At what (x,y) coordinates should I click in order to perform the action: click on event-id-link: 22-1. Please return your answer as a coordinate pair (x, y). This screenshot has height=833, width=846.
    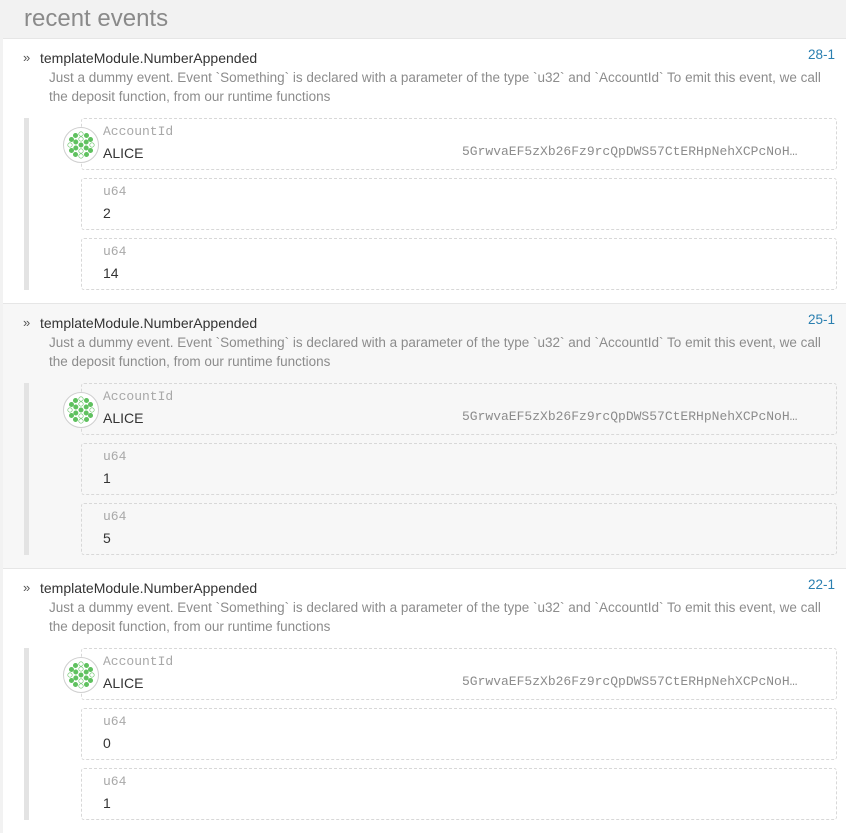
    Looking at the image, I should click on (821, 584).